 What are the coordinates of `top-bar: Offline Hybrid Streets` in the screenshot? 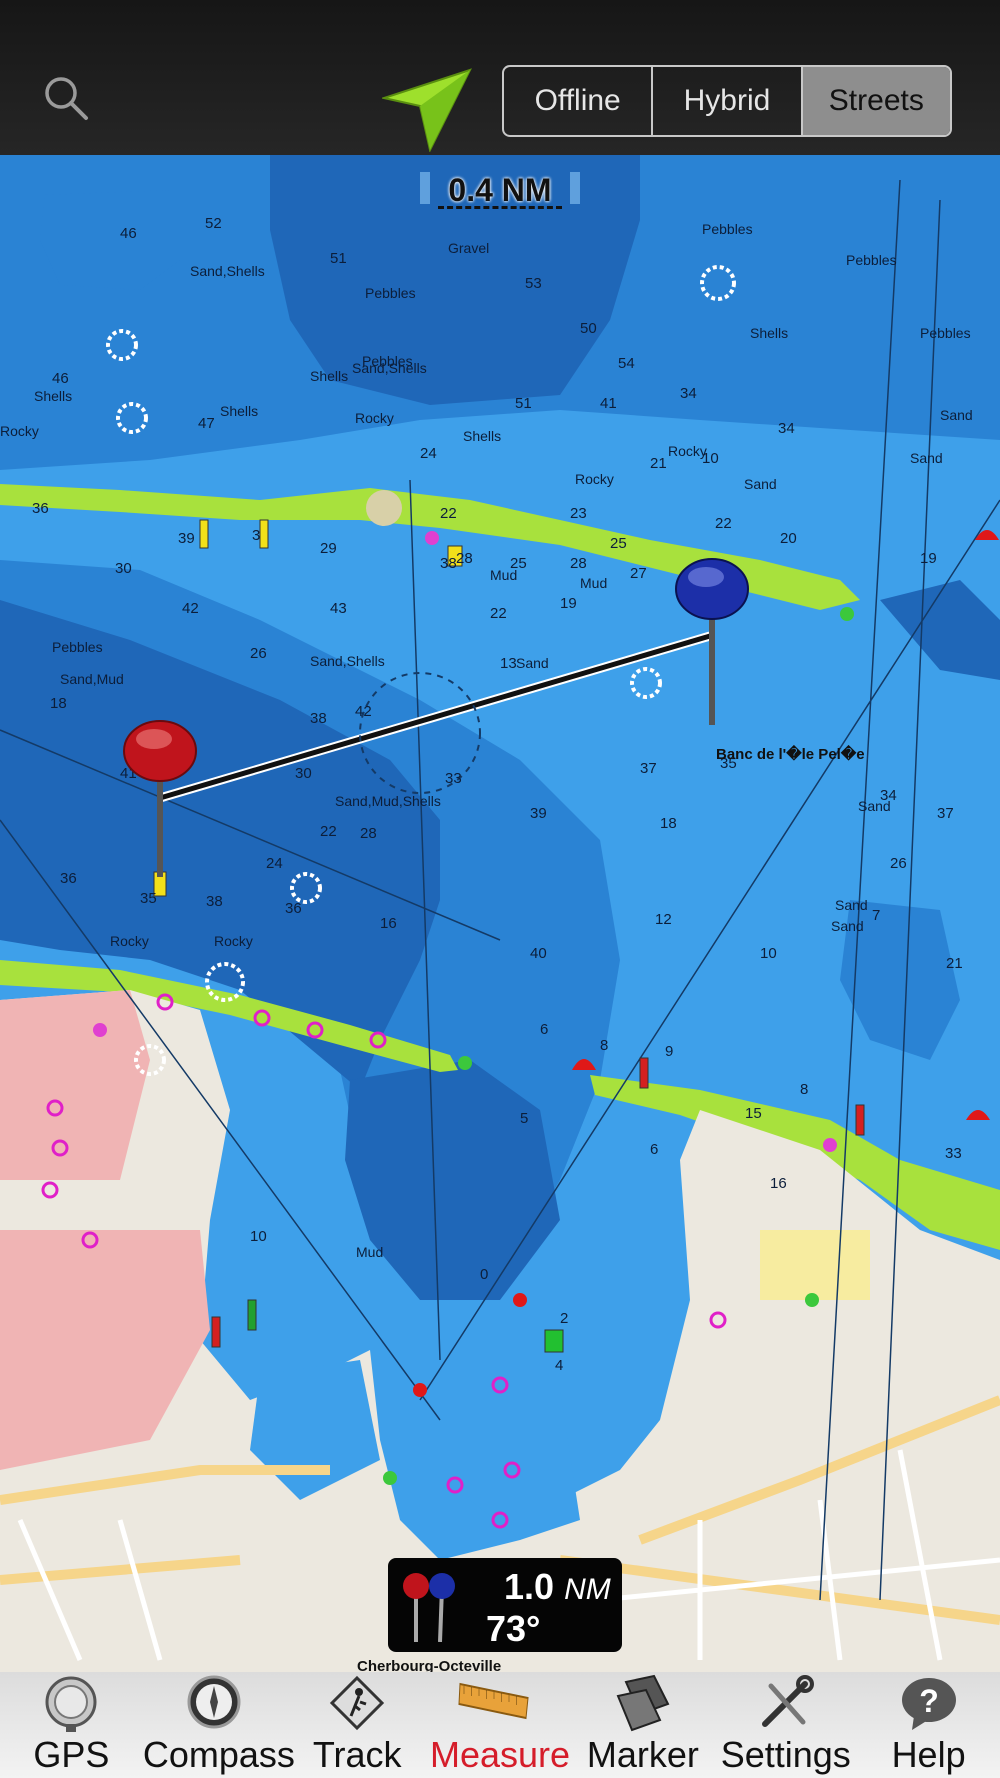 It's located at (500, 77).